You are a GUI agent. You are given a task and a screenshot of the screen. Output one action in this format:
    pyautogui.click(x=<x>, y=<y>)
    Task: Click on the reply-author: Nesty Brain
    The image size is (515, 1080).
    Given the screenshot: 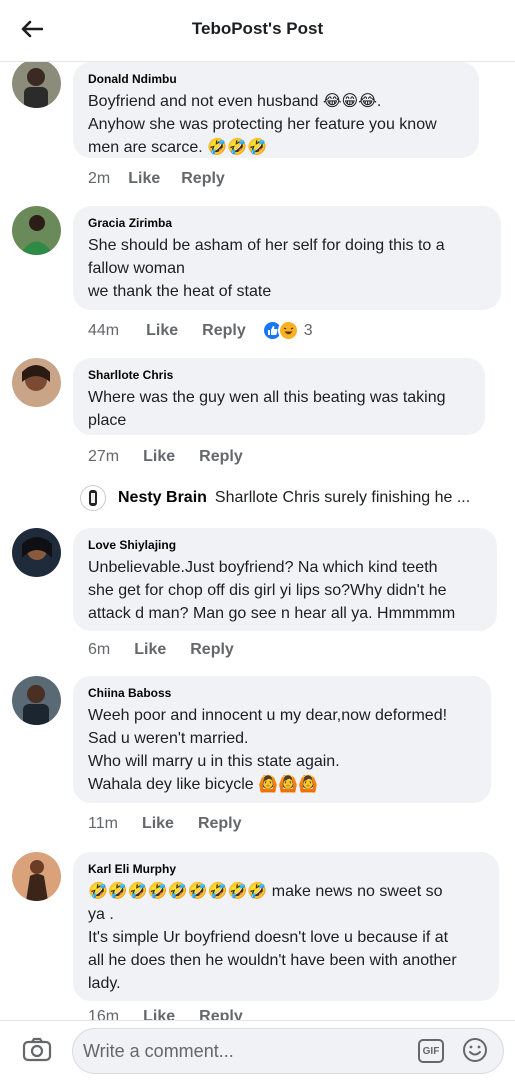 What is the action you would take?
    pyautogui.click(x=162, y=498)
    